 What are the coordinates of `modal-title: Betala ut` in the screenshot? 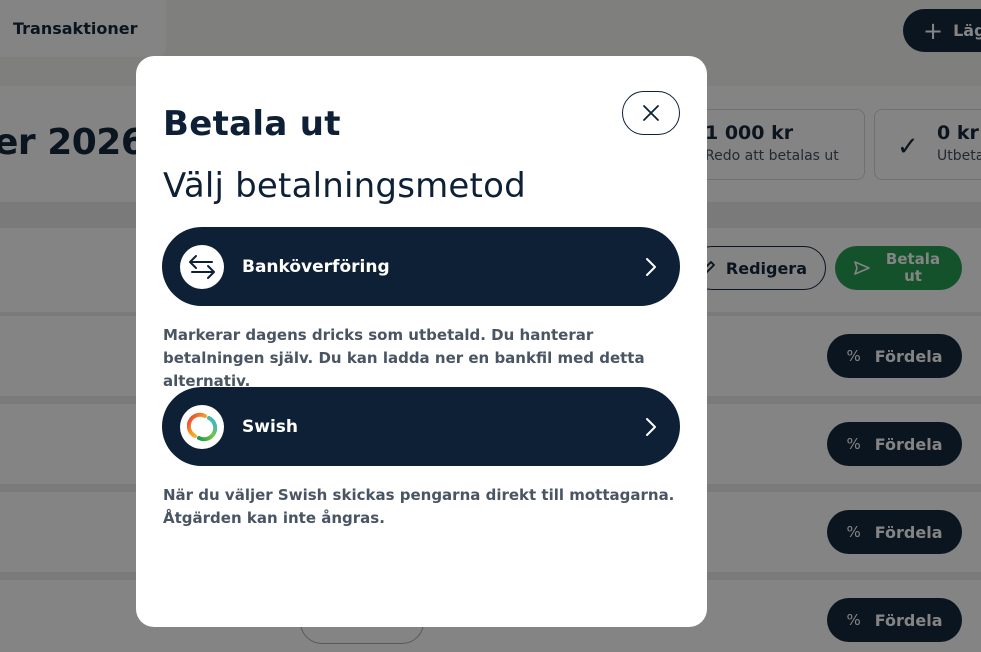 It's located at (252, 124).